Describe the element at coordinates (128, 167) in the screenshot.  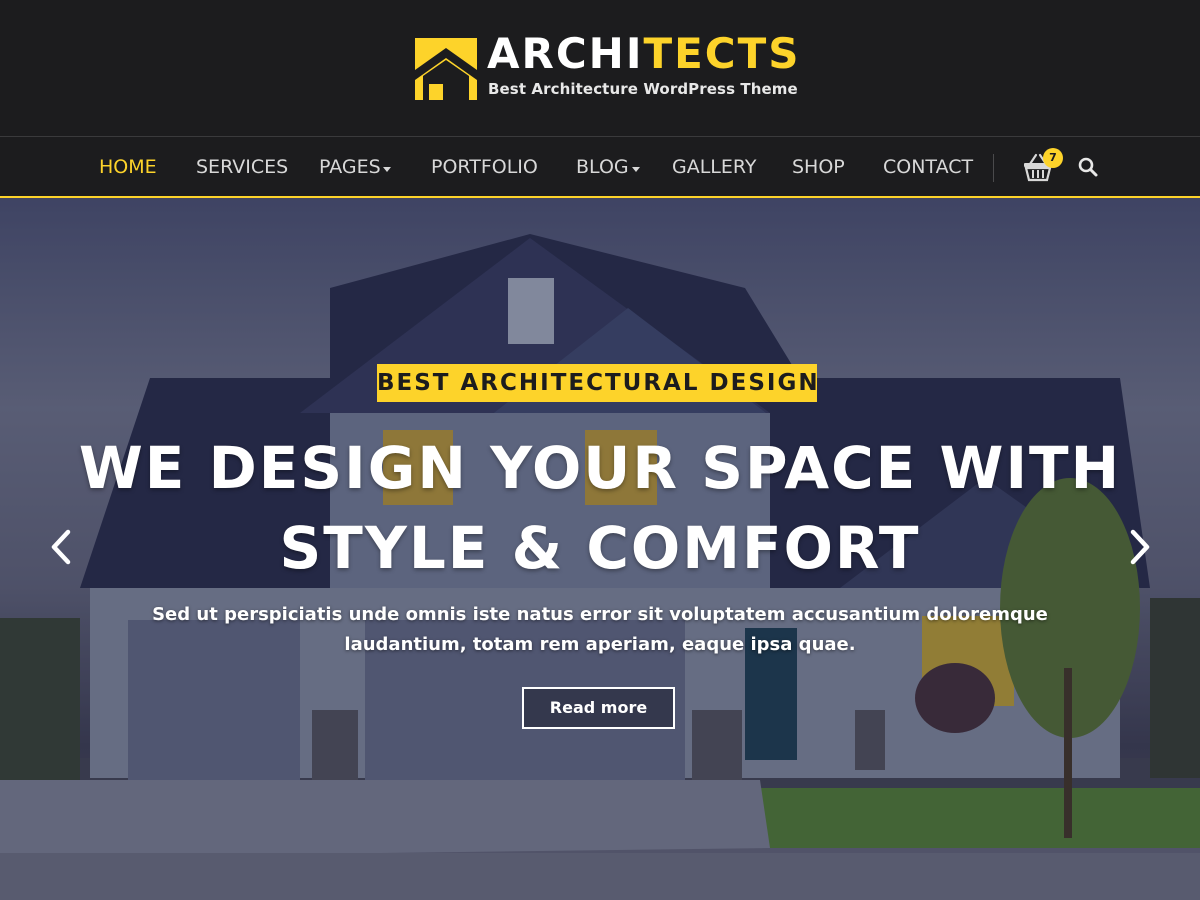
I see `nav-item-home: HOME` at that location.